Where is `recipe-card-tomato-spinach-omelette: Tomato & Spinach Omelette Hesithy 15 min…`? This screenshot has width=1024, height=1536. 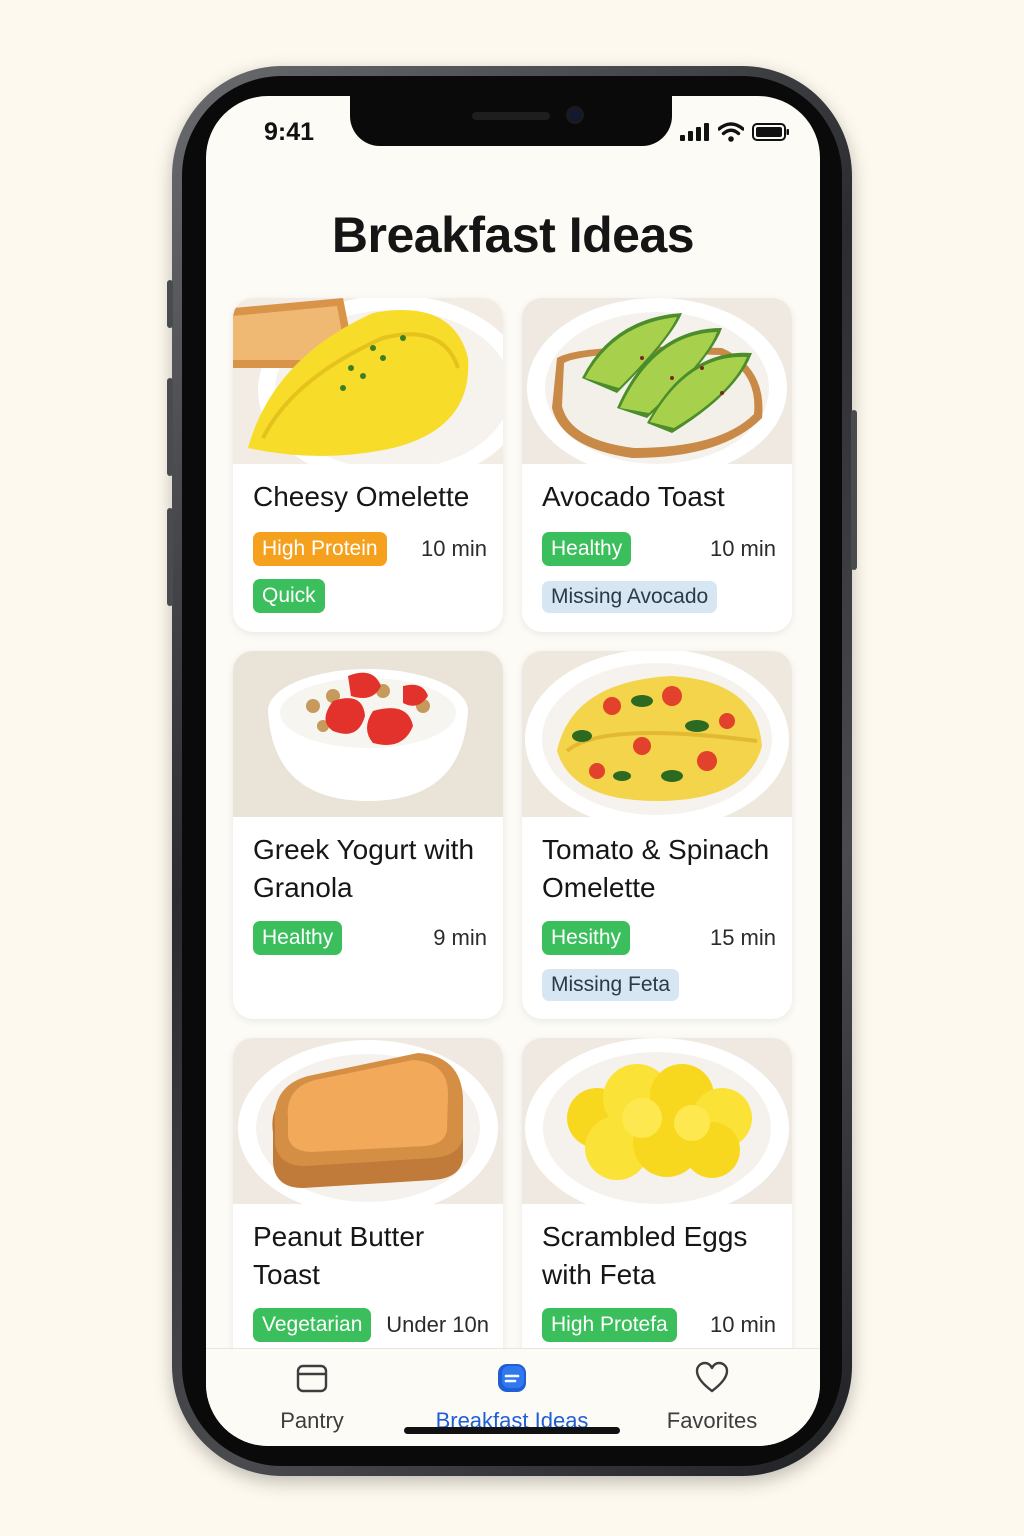 recipe-card-tomato-spinach-omelette: Tomato & Spinach Omelette Hesithy 15 min… is located at coordinates (657, 835).